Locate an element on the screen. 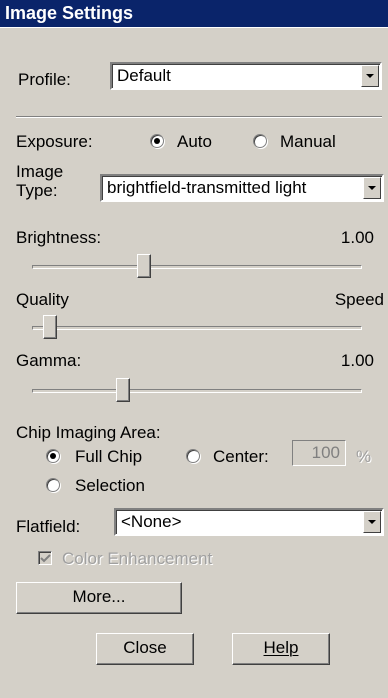 This screenshot has width=388, height=698. image-type-value: brightfield-transmitted light is located at coordinates (207, 187).